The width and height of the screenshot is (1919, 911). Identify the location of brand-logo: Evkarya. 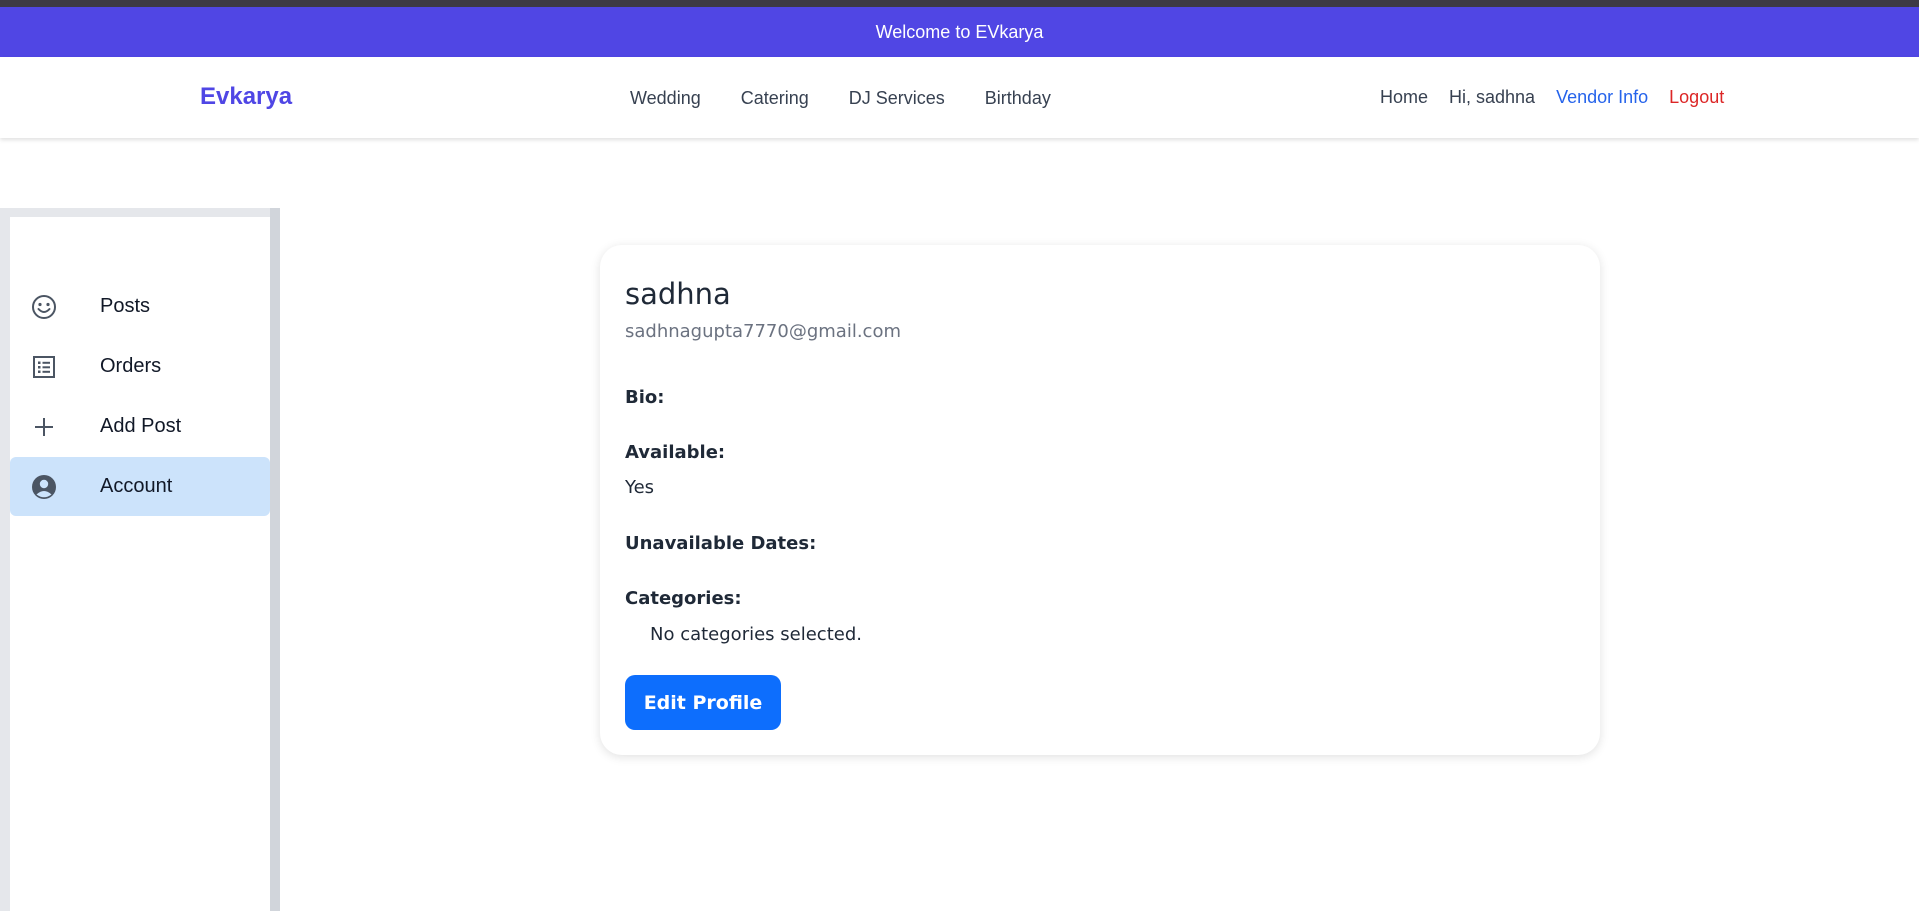
(246, 97).